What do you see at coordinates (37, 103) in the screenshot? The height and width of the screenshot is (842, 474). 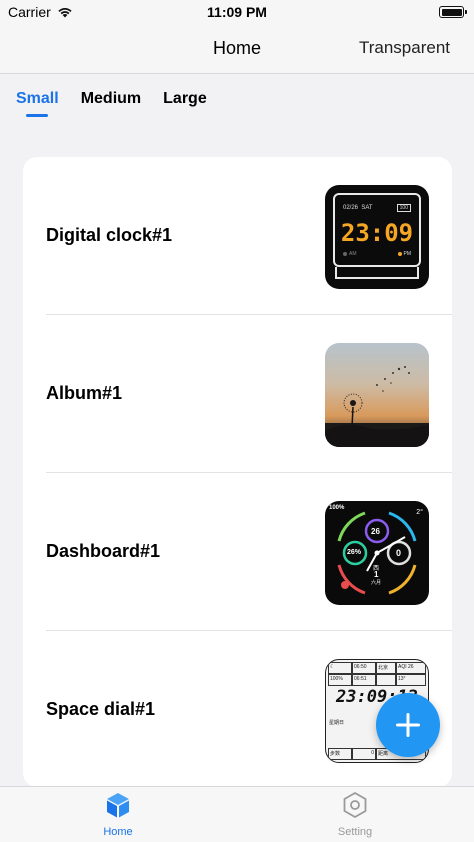 I see `tab-small: Small` at bounding box center [37, 103].